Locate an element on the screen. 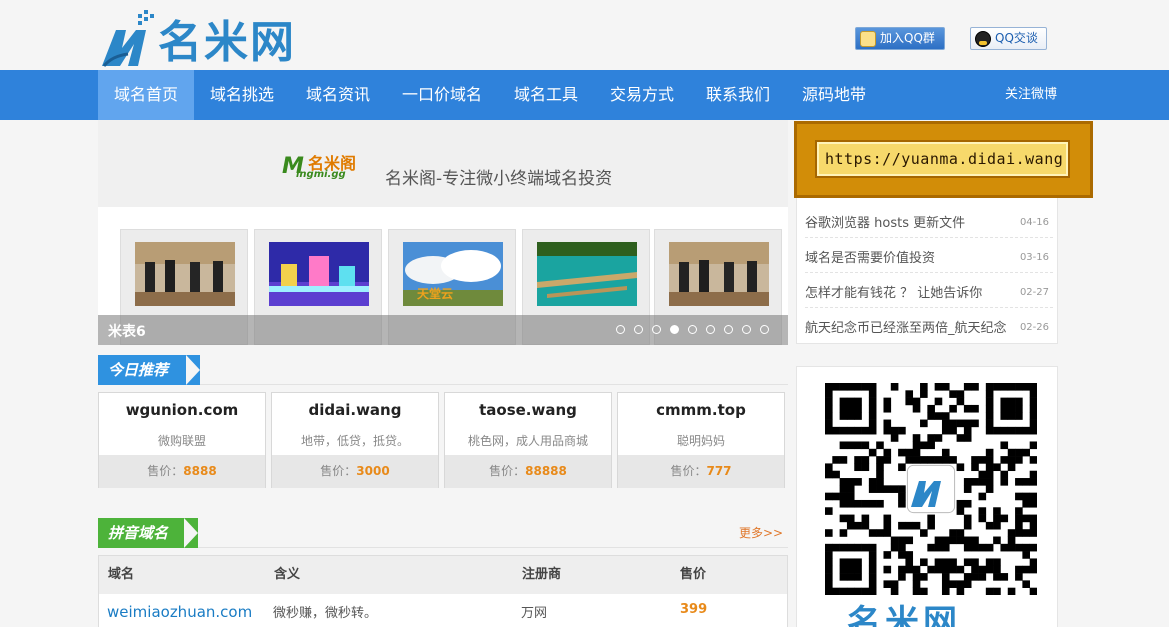 This screenshot has width=1169, height=627. recommend-section-title: 今日推荐 is located at coordinates (149, 370).